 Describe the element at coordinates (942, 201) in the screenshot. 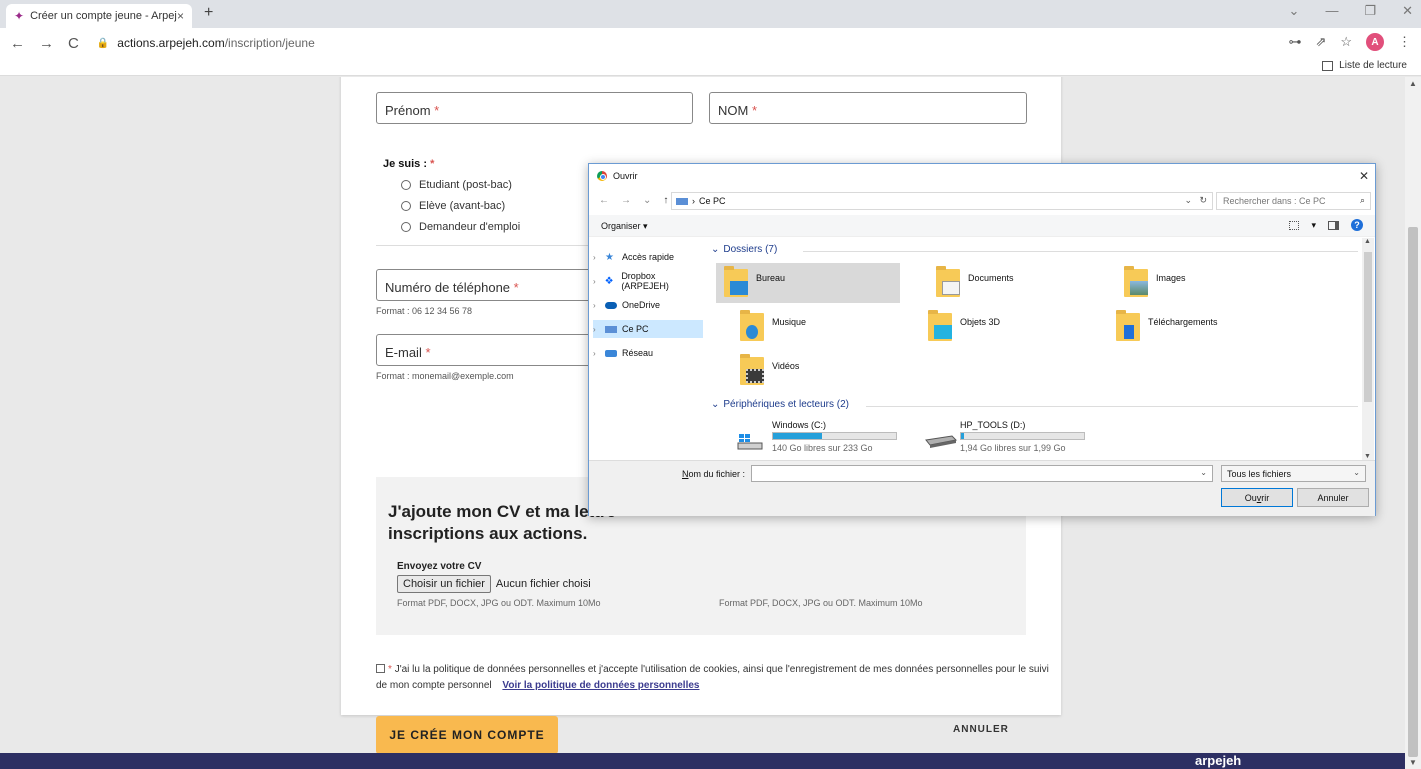

I see `dialog-address-bar: › Ce PC ⌄ ↻` at that location.